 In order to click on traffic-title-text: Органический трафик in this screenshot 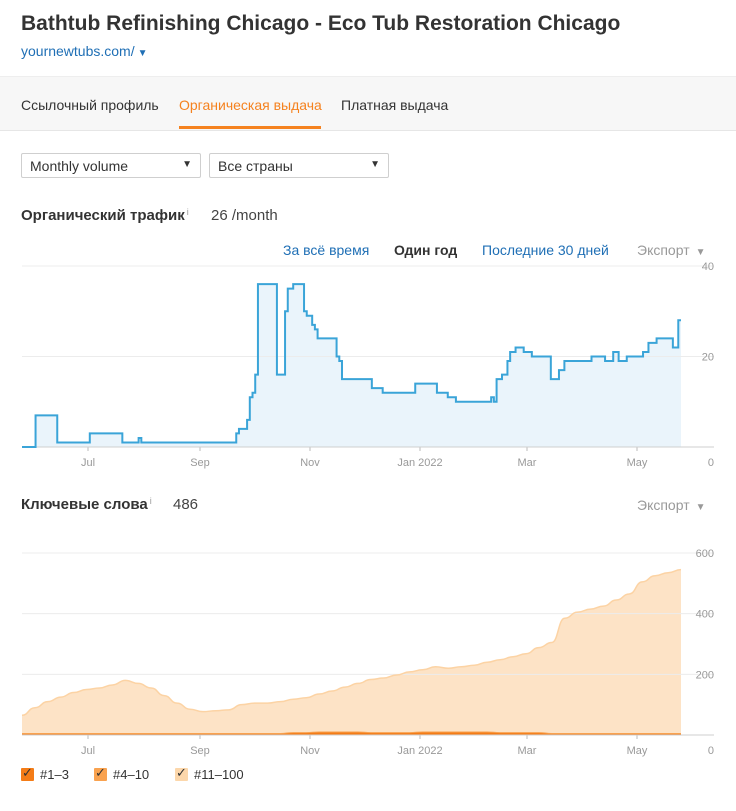, I will do `click(103, 215)`.